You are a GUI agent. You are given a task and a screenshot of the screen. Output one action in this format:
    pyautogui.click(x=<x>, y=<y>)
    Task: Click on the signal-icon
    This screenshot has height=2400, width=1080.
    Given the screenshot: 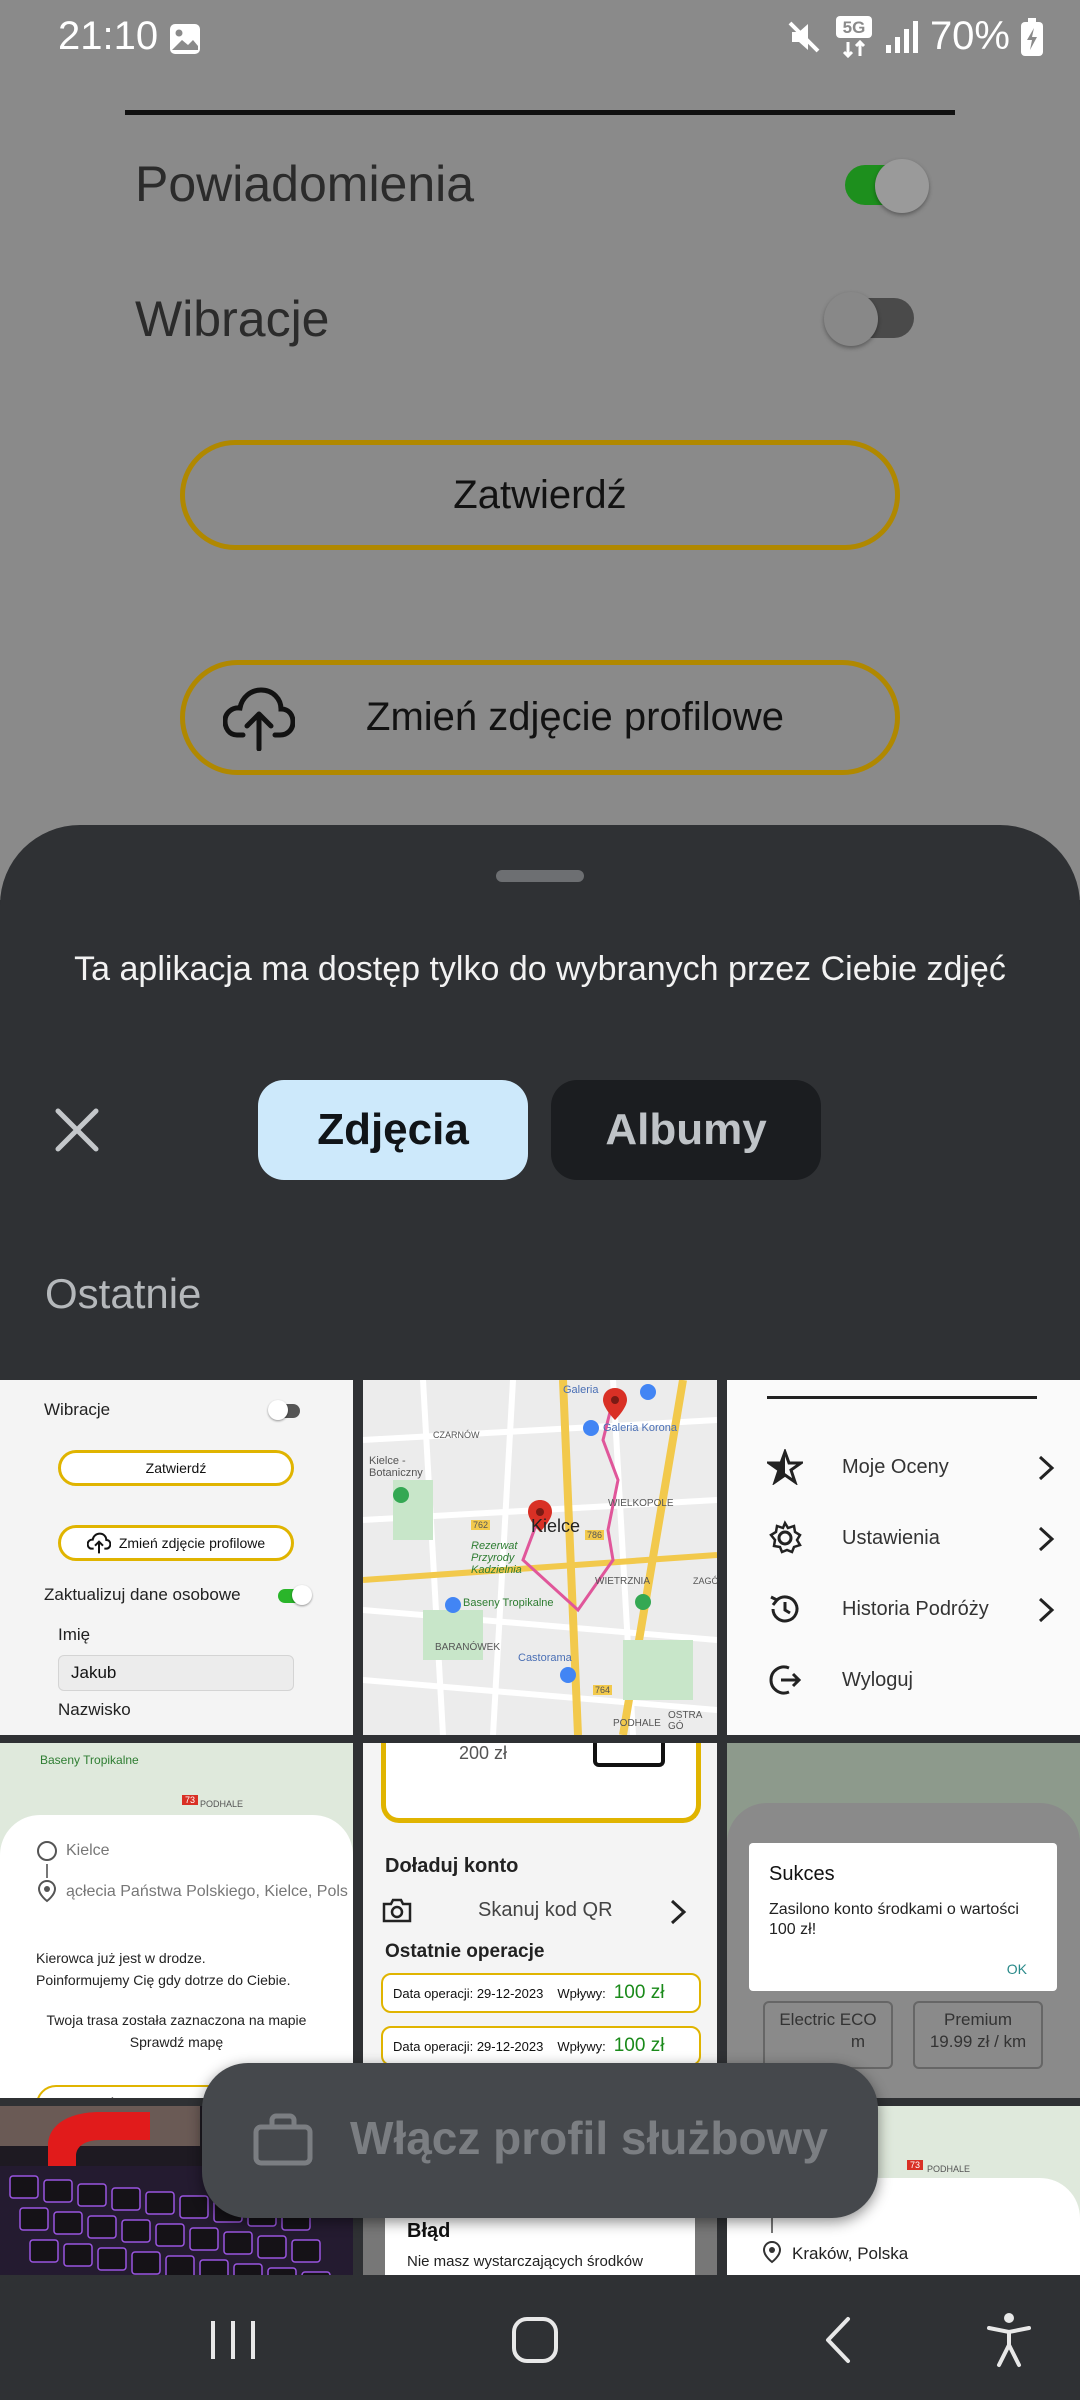 What is the action you would take?
    pyautogui.click(x=901, y=36)
    